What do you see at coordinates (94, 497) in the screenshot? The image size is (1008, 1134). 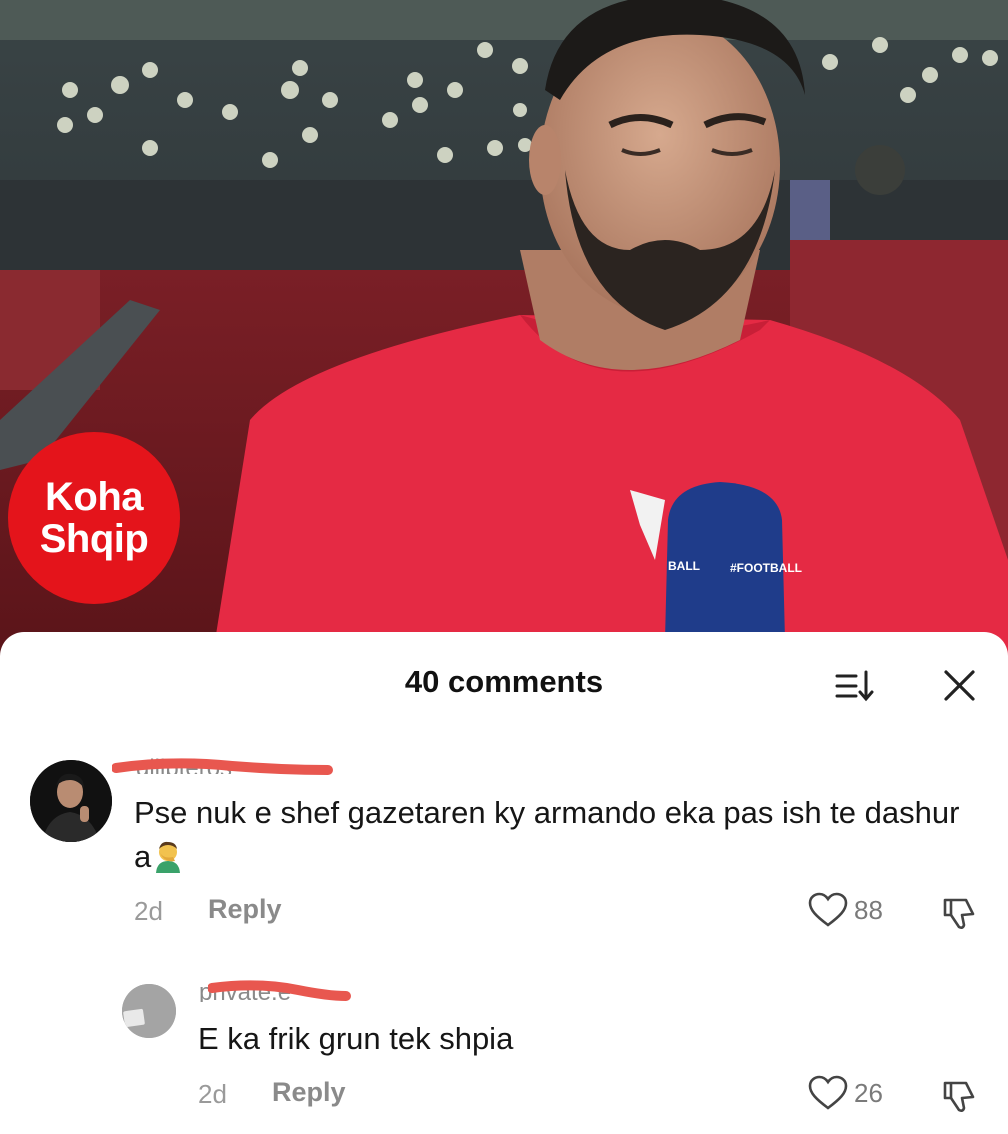 I see `logo-line1: Koha` at bounding box center [94, 497].